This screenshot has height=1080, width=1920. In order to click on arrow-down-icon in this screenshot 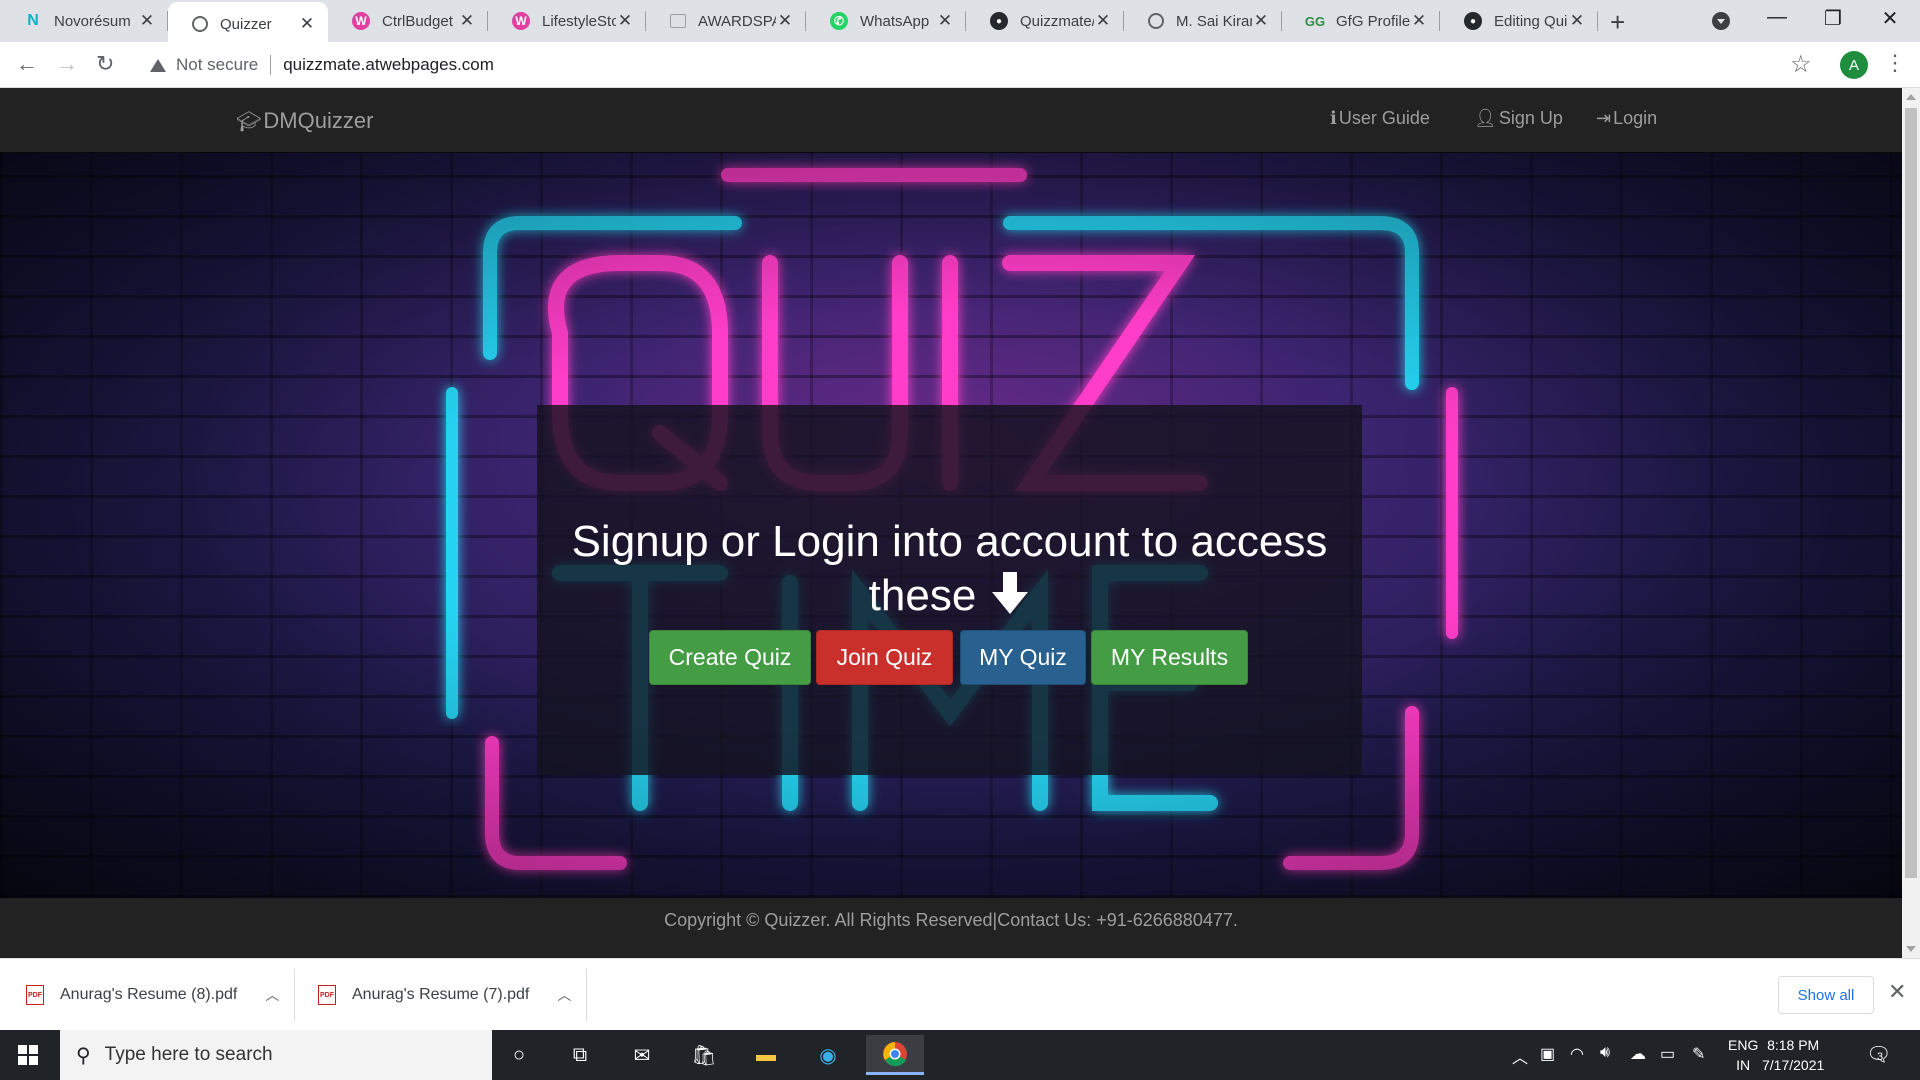, I will do `click(1010, 593)`.